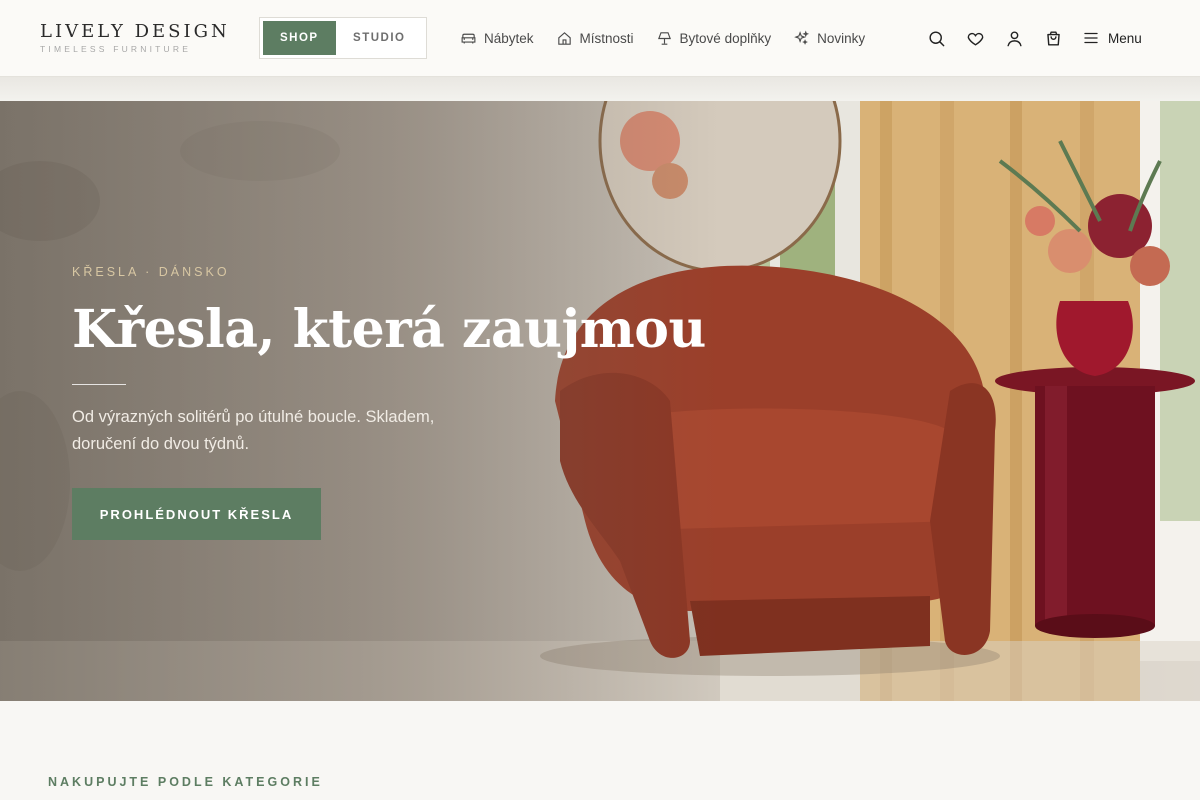  Describe the element at coordinates (1091, 38) in the screenshot. I see `hamburger-icon` at that location.